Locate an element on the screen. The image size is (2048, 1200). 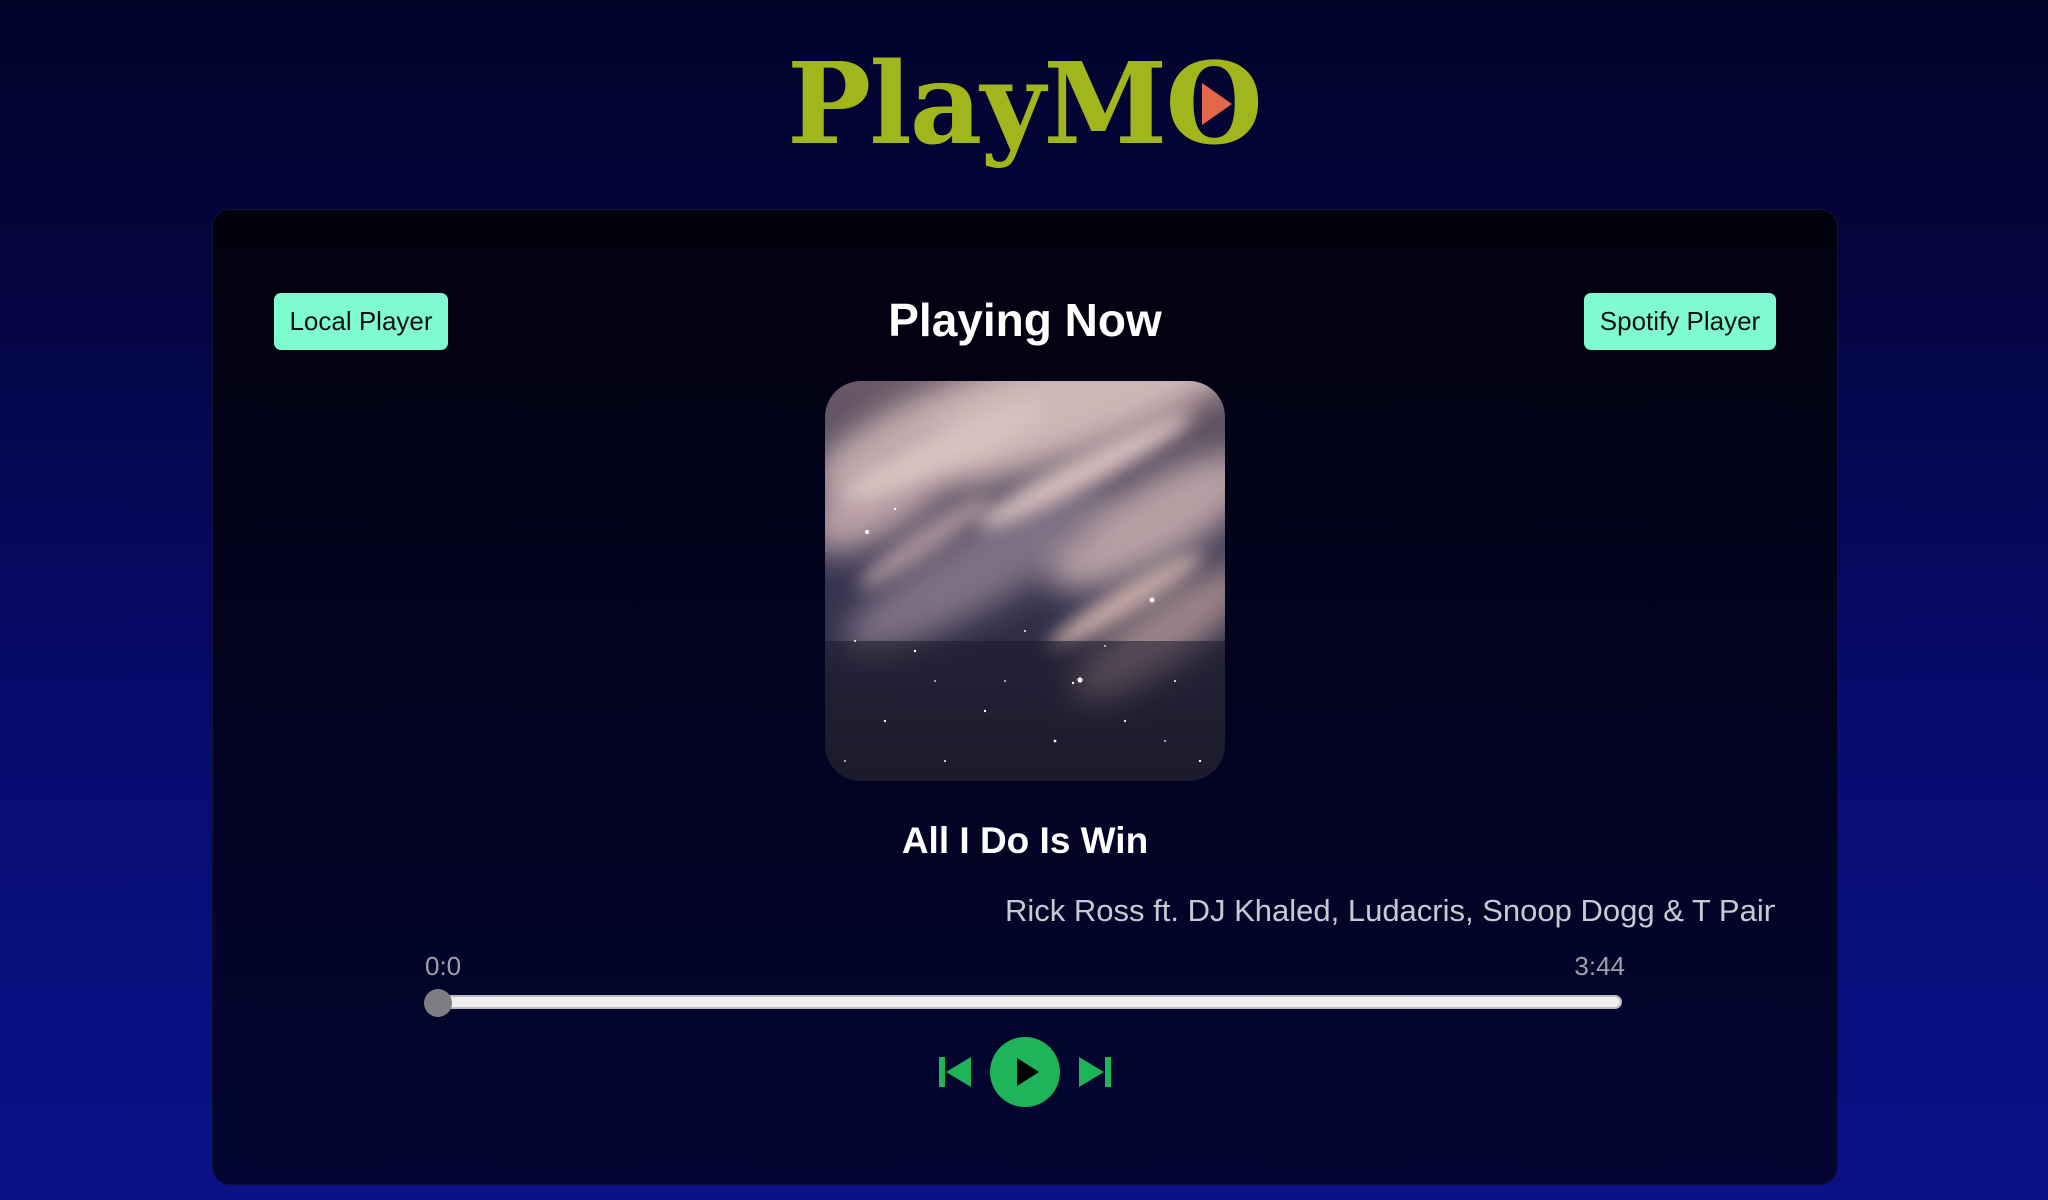
logo-text: PlayM is located at coordinates (977, 104).